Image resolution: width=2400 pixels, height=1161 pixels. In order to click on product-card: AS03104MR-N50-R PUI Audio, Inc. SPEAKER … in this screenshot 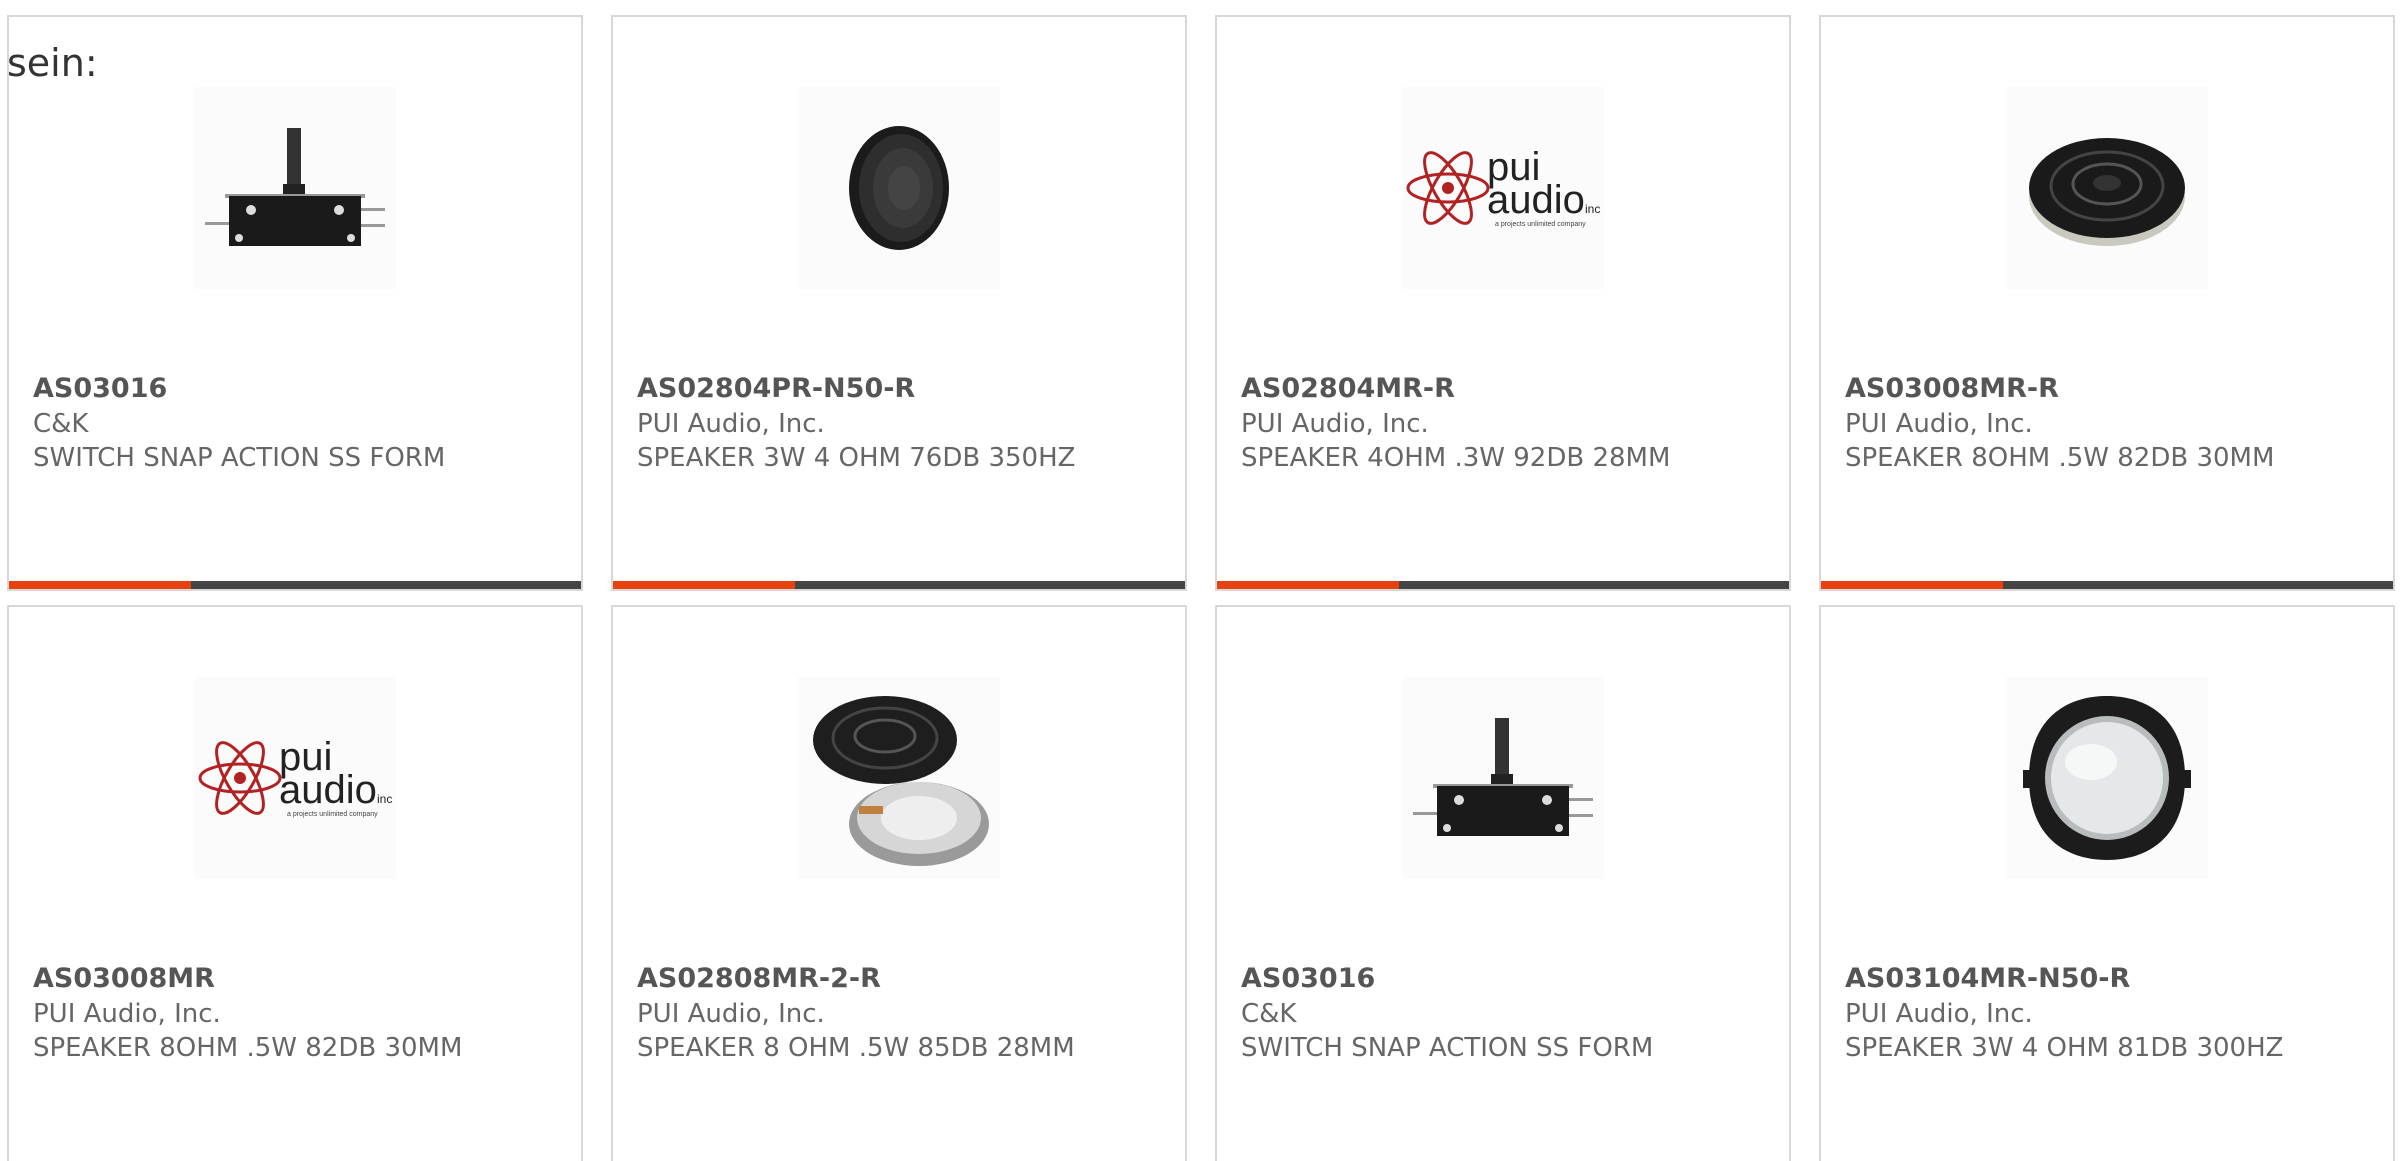, I will do `click(2107, 883)`.